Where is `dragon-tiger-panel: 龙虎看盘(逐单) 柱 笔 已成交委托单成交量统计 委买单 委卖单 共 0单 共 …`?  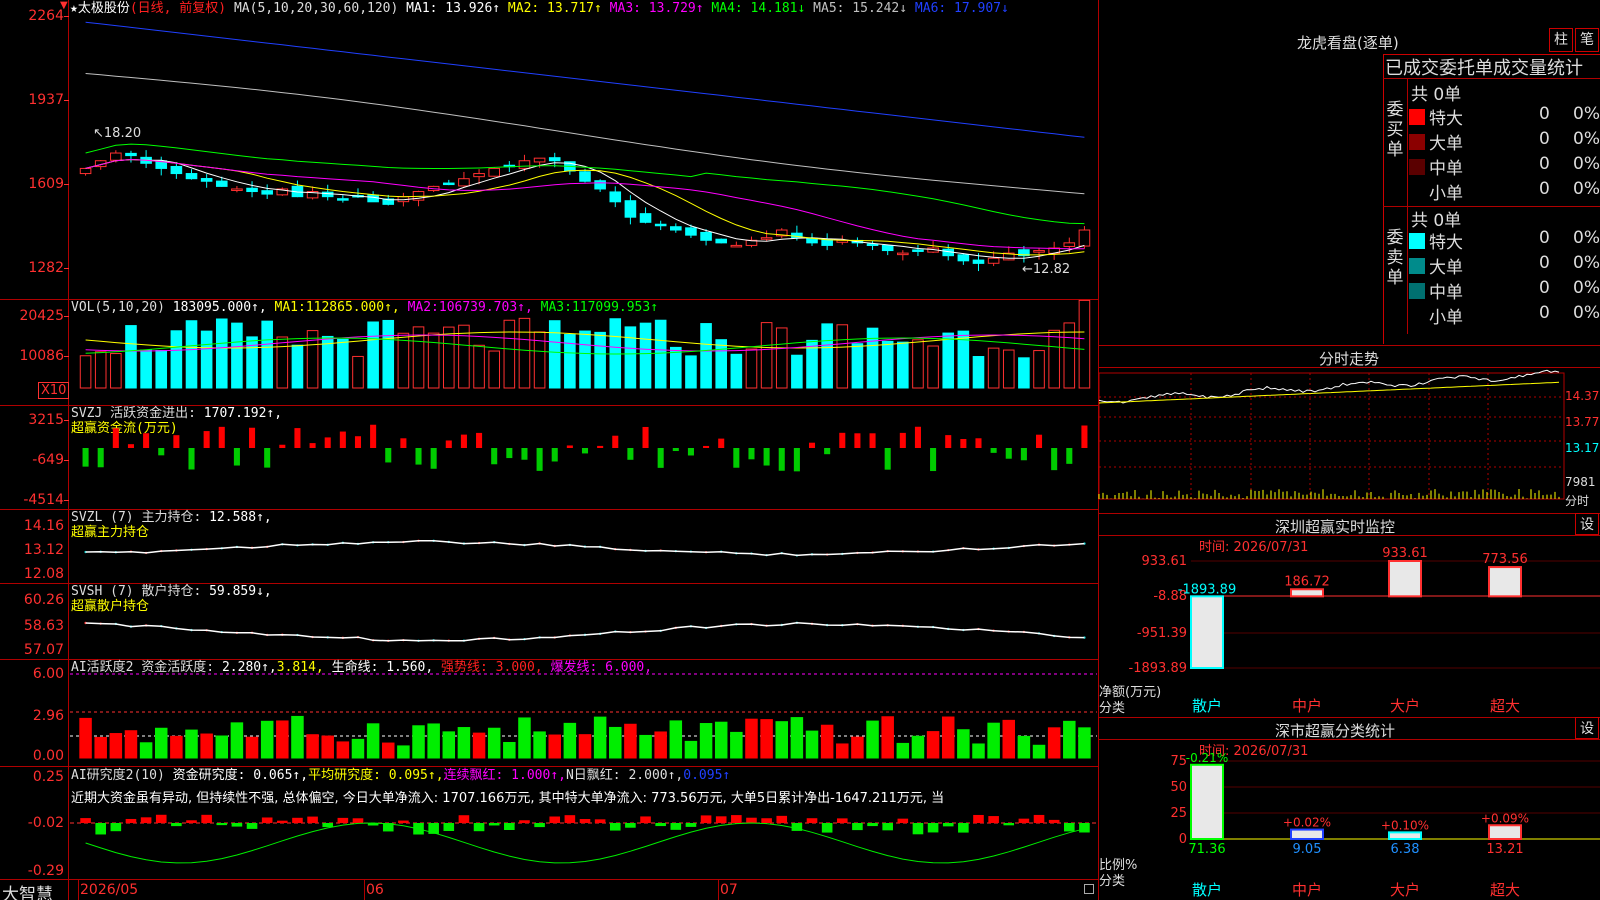
dragon-tiger-panel: 龙虎看盘(逐单) 柱 笔 已成交委托单成交量统计 委买单 委卖单 共 0单 共 … is located at coordinates (1349, 172).